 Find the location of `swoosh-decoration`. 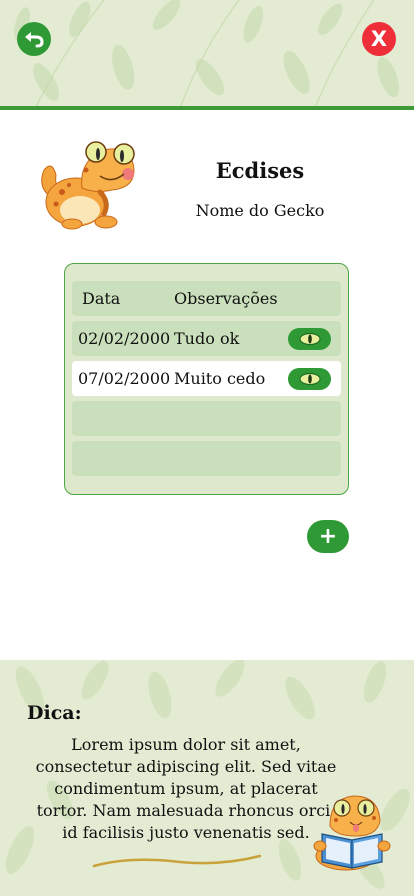

swoosh-decoration is located at coordinates (177, 861).